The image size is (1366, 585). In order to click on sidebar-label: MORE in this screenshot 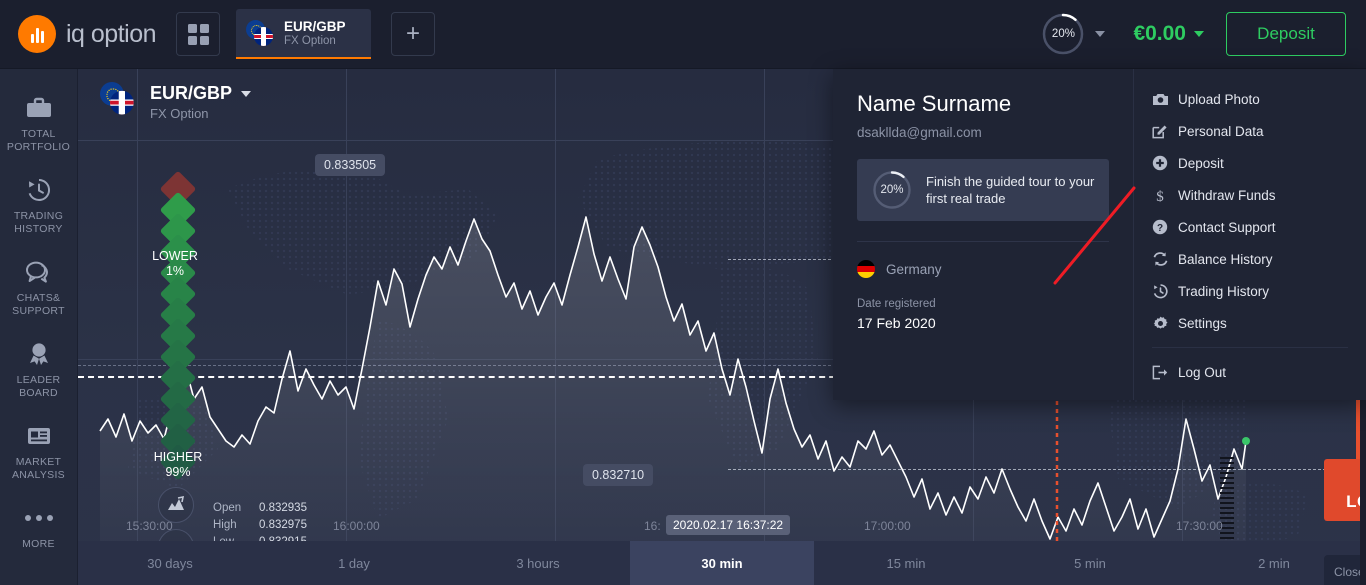, I will do `click(38, 544)`.